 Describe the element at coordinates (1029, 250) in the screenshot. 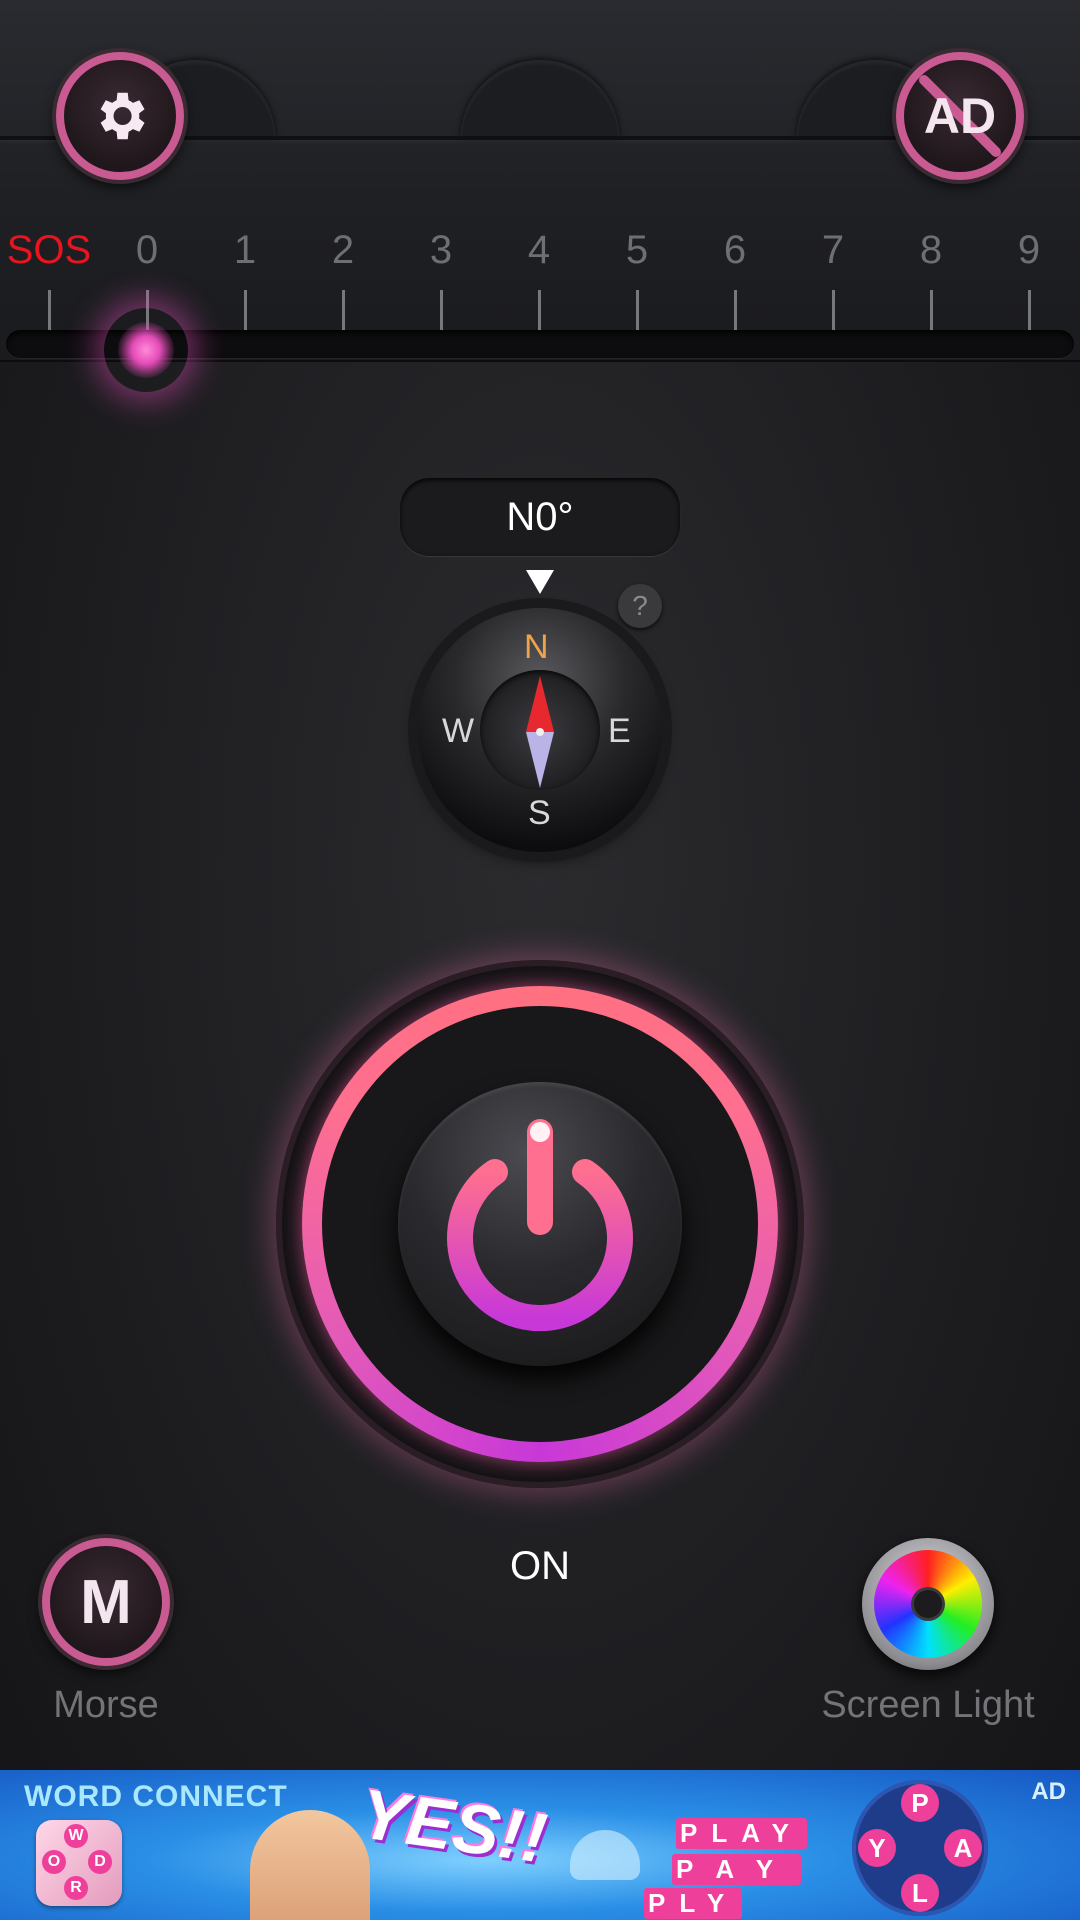

I see `strobe-level-9: 9` at that location.